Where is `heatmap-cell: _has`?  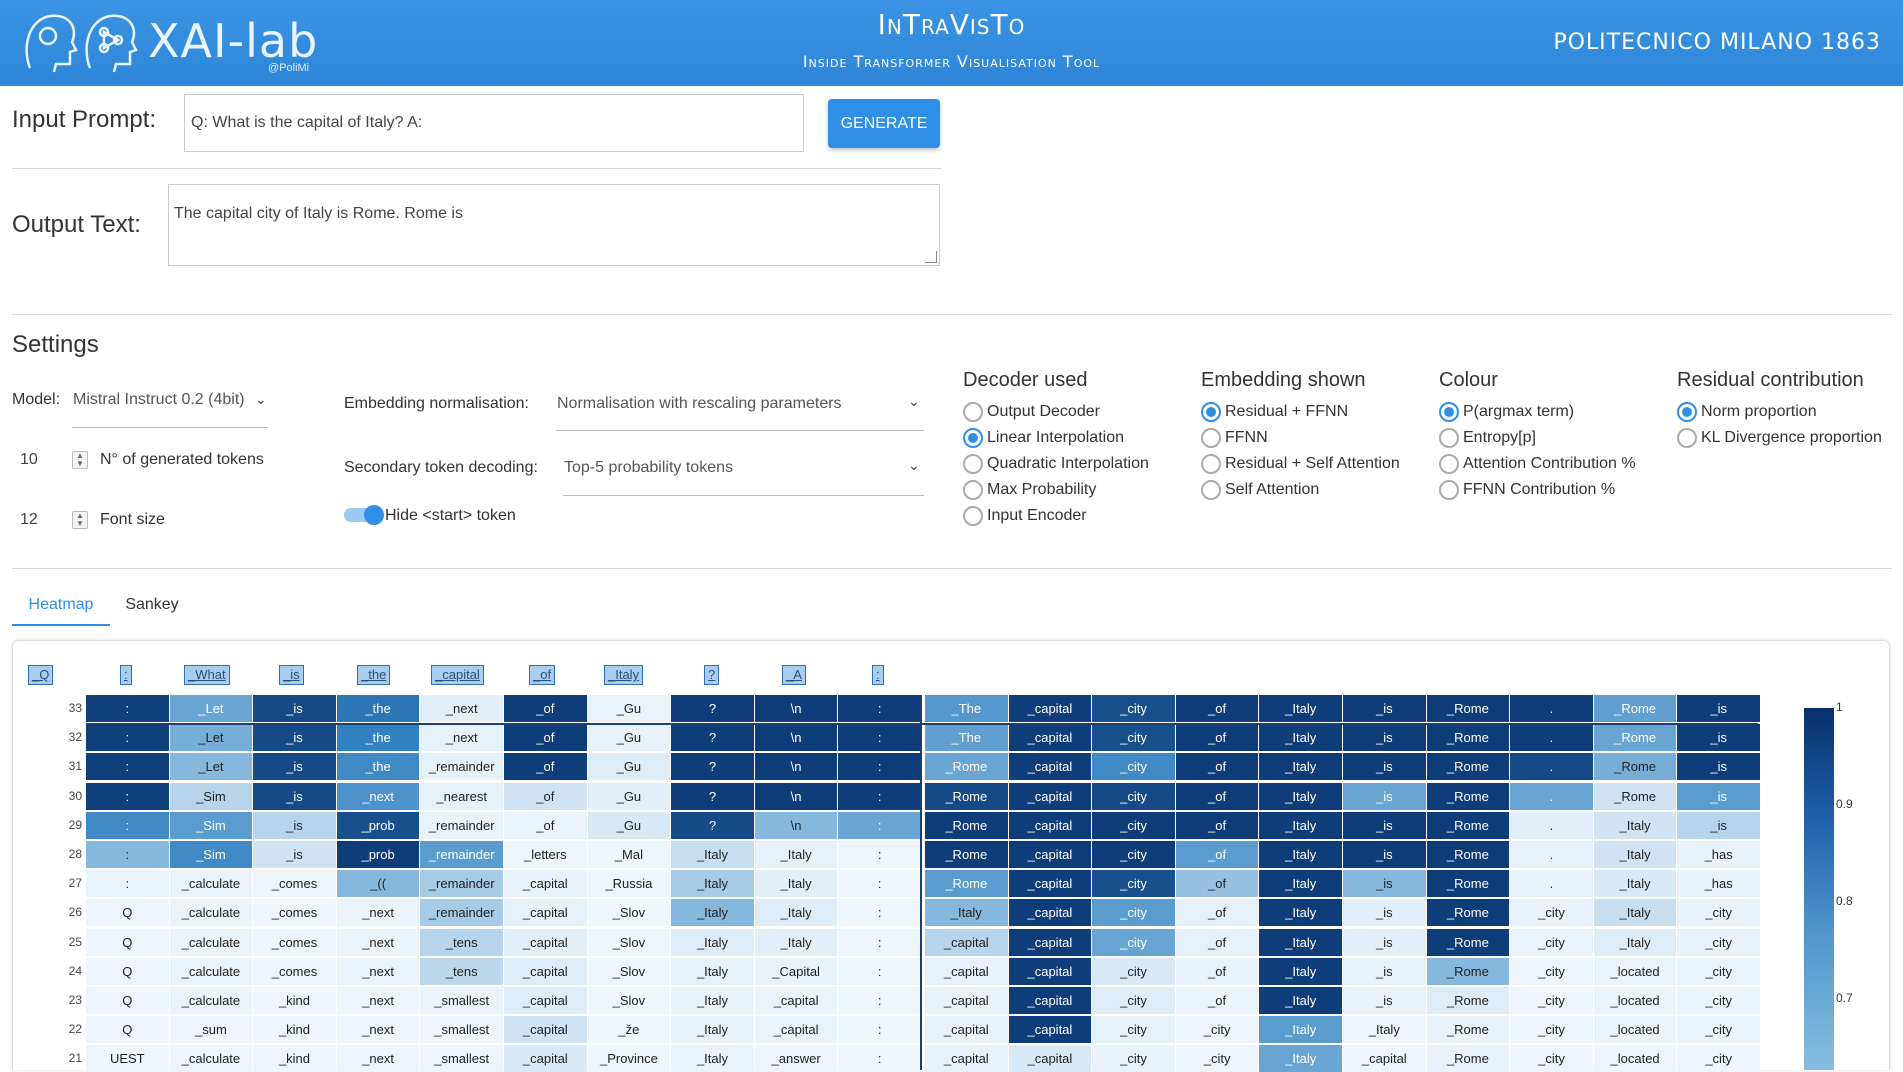 heatmap-cell: _has is located at coordinates (1718, 854).